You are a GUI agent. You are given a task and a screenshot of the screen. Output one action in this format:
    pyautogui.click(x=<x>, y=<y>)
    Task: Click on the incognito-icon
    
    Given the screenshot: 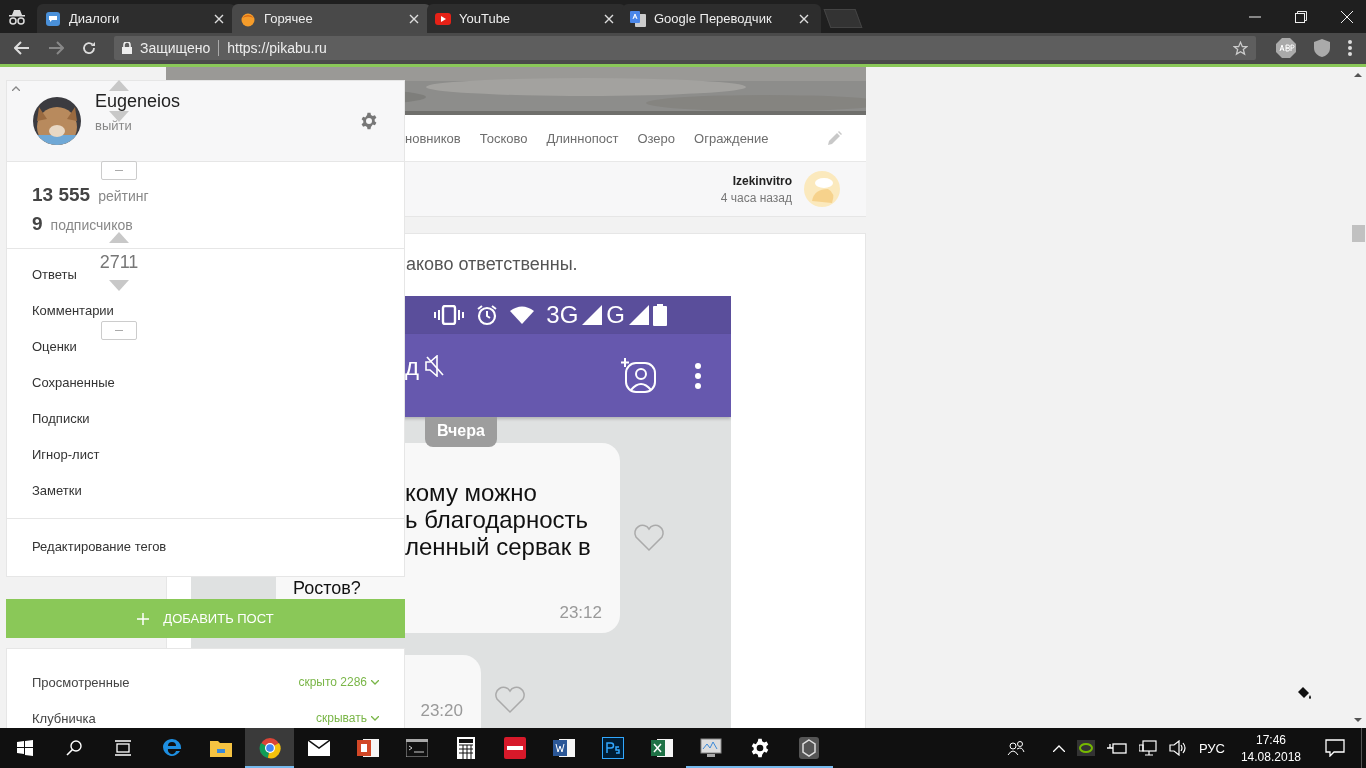 What is the action you would take?
    pyautogui.click(x=17, y=16)
    